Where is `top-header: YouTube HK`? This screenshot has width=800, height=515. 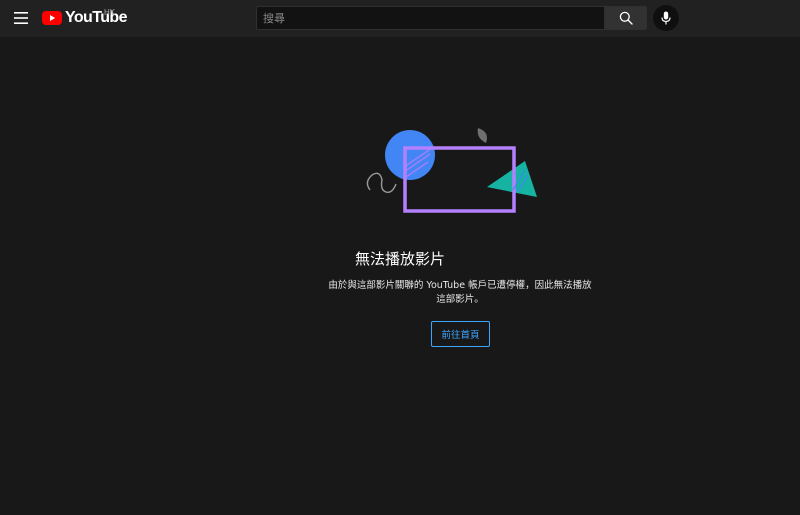 top-header: YouTube HK is located at coordinates (400, 18).